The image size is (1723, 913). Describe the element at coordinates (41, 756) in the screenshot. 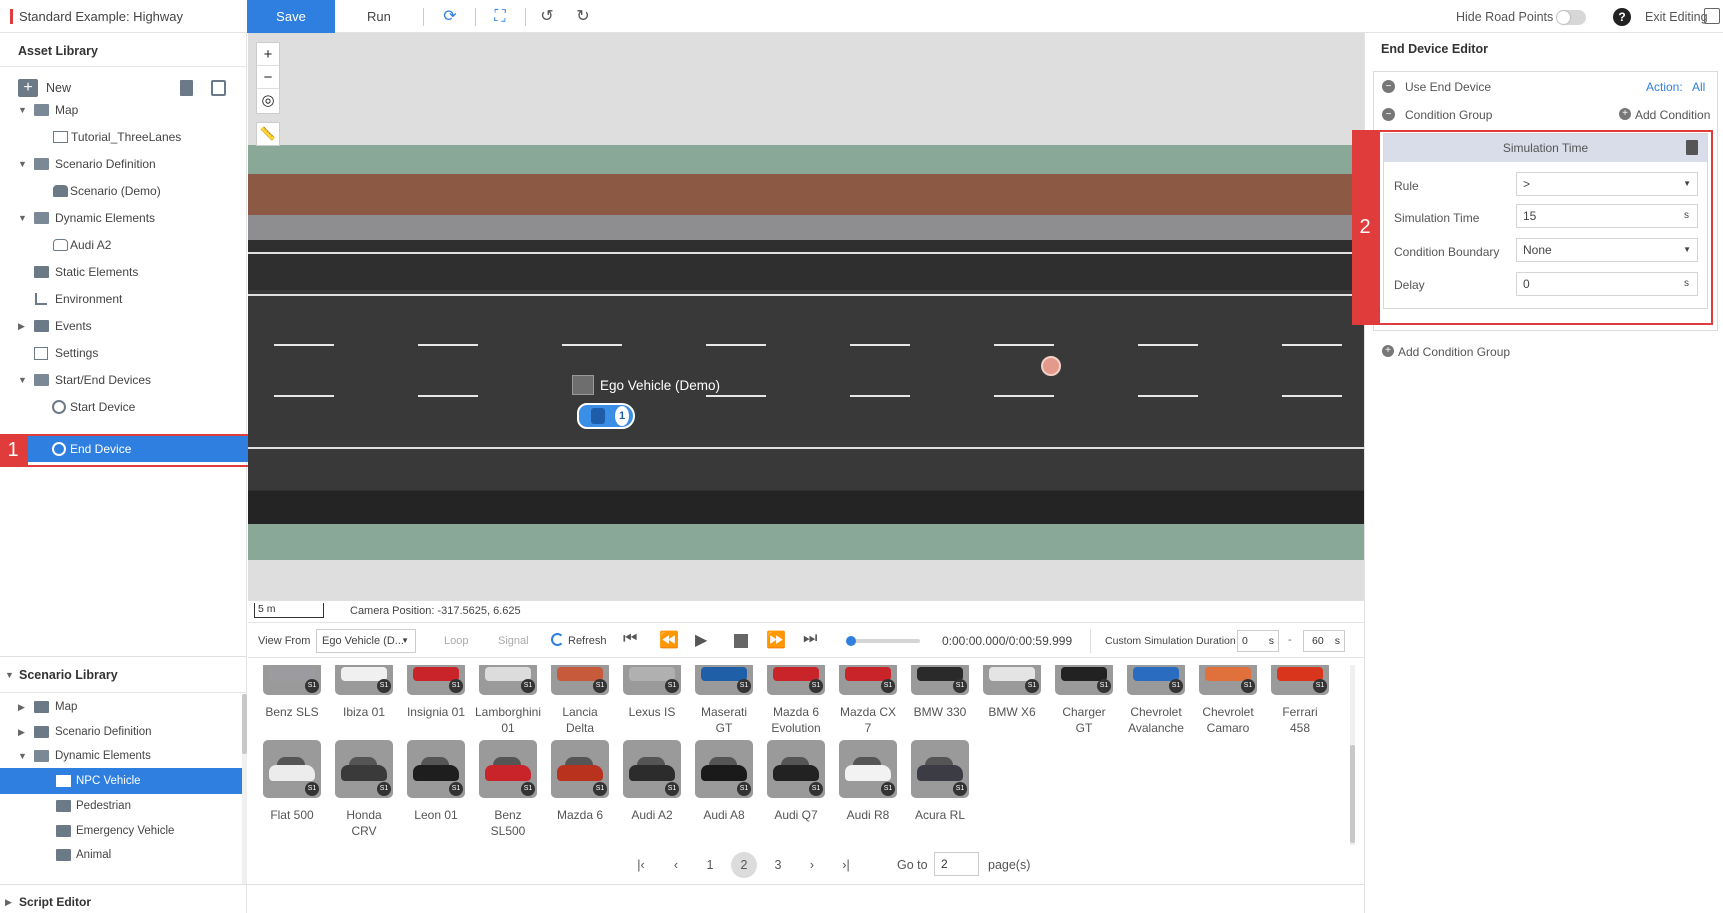

I see `folder-open-icon` at that location.